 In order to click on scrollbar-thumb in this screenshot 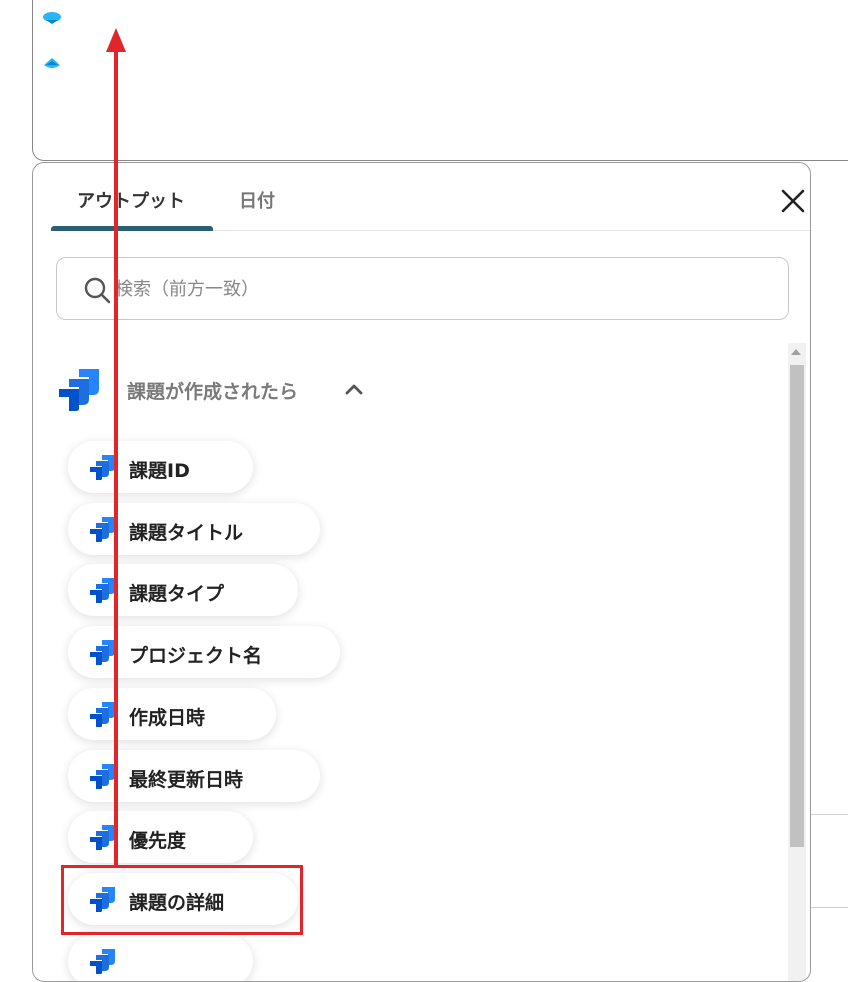, I will do `click(797, 606)`.